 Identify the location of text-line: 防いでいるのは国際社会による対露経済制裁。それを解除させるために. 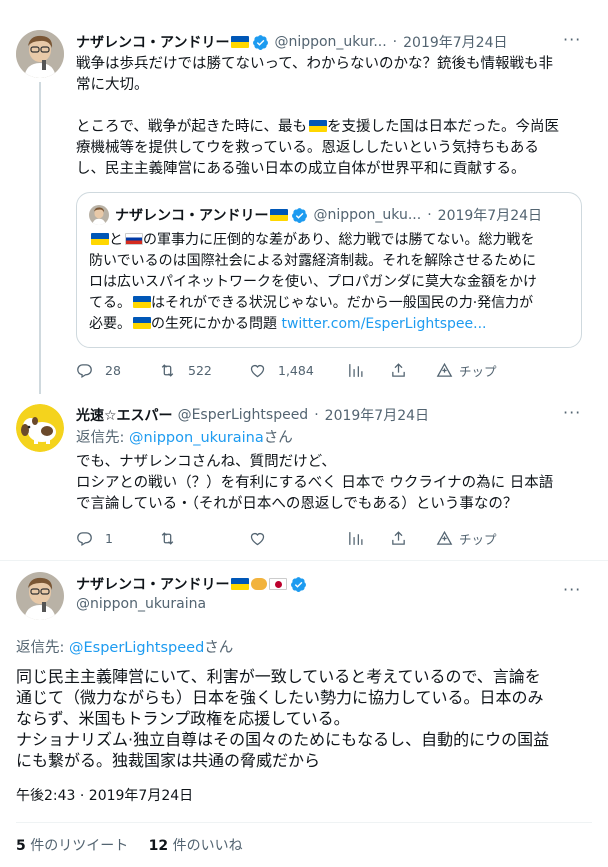
(313, 261).